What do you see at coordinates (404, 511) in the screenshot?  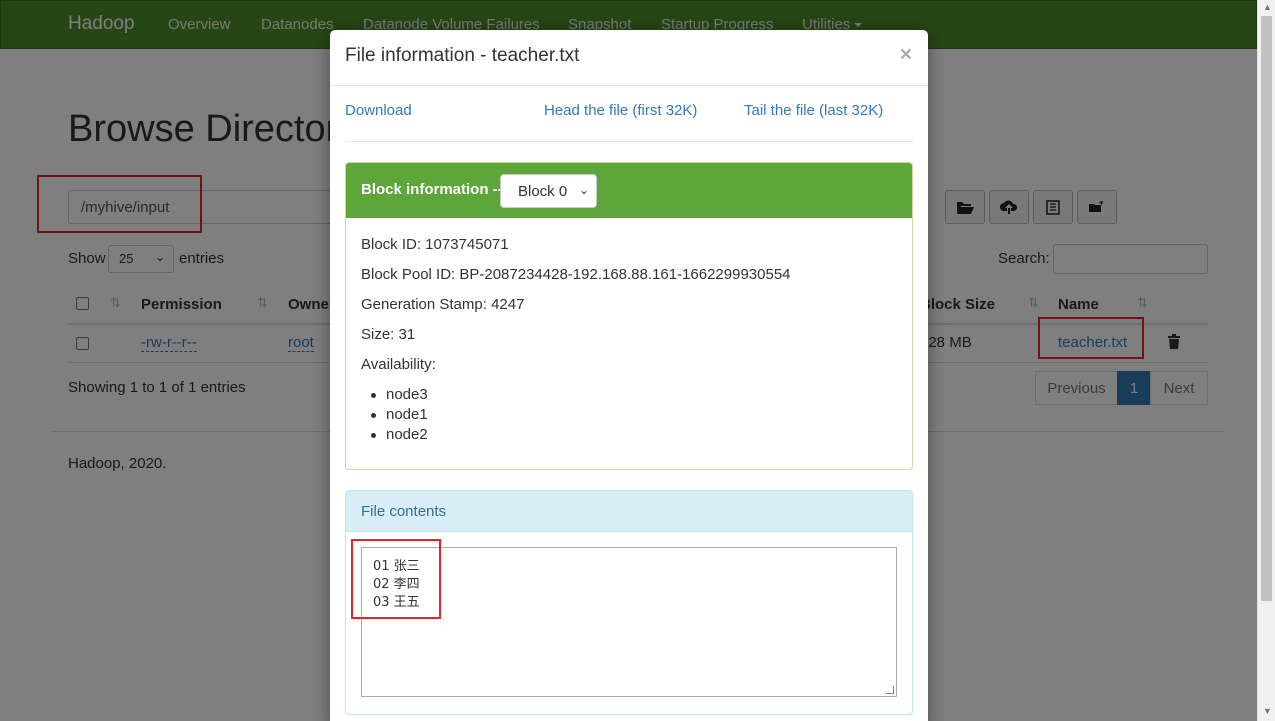 I see `file-contents-label: File contents` at bounding box center [404, 511].